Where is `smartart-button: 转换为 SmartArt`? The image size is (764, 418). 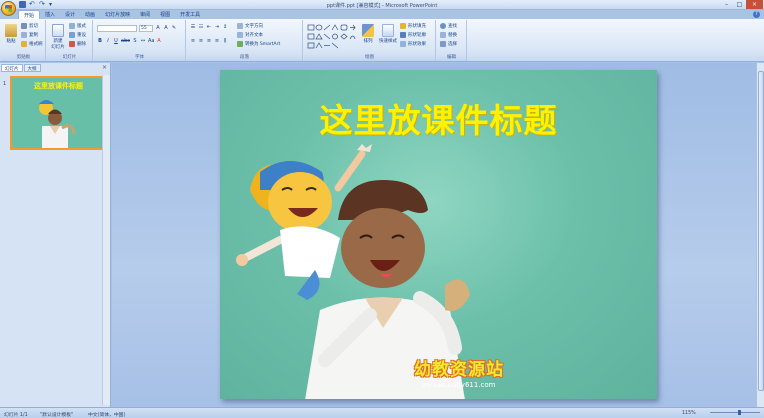
smartart-button: 转换为 SmartArt is located at coordinates (258, 44).